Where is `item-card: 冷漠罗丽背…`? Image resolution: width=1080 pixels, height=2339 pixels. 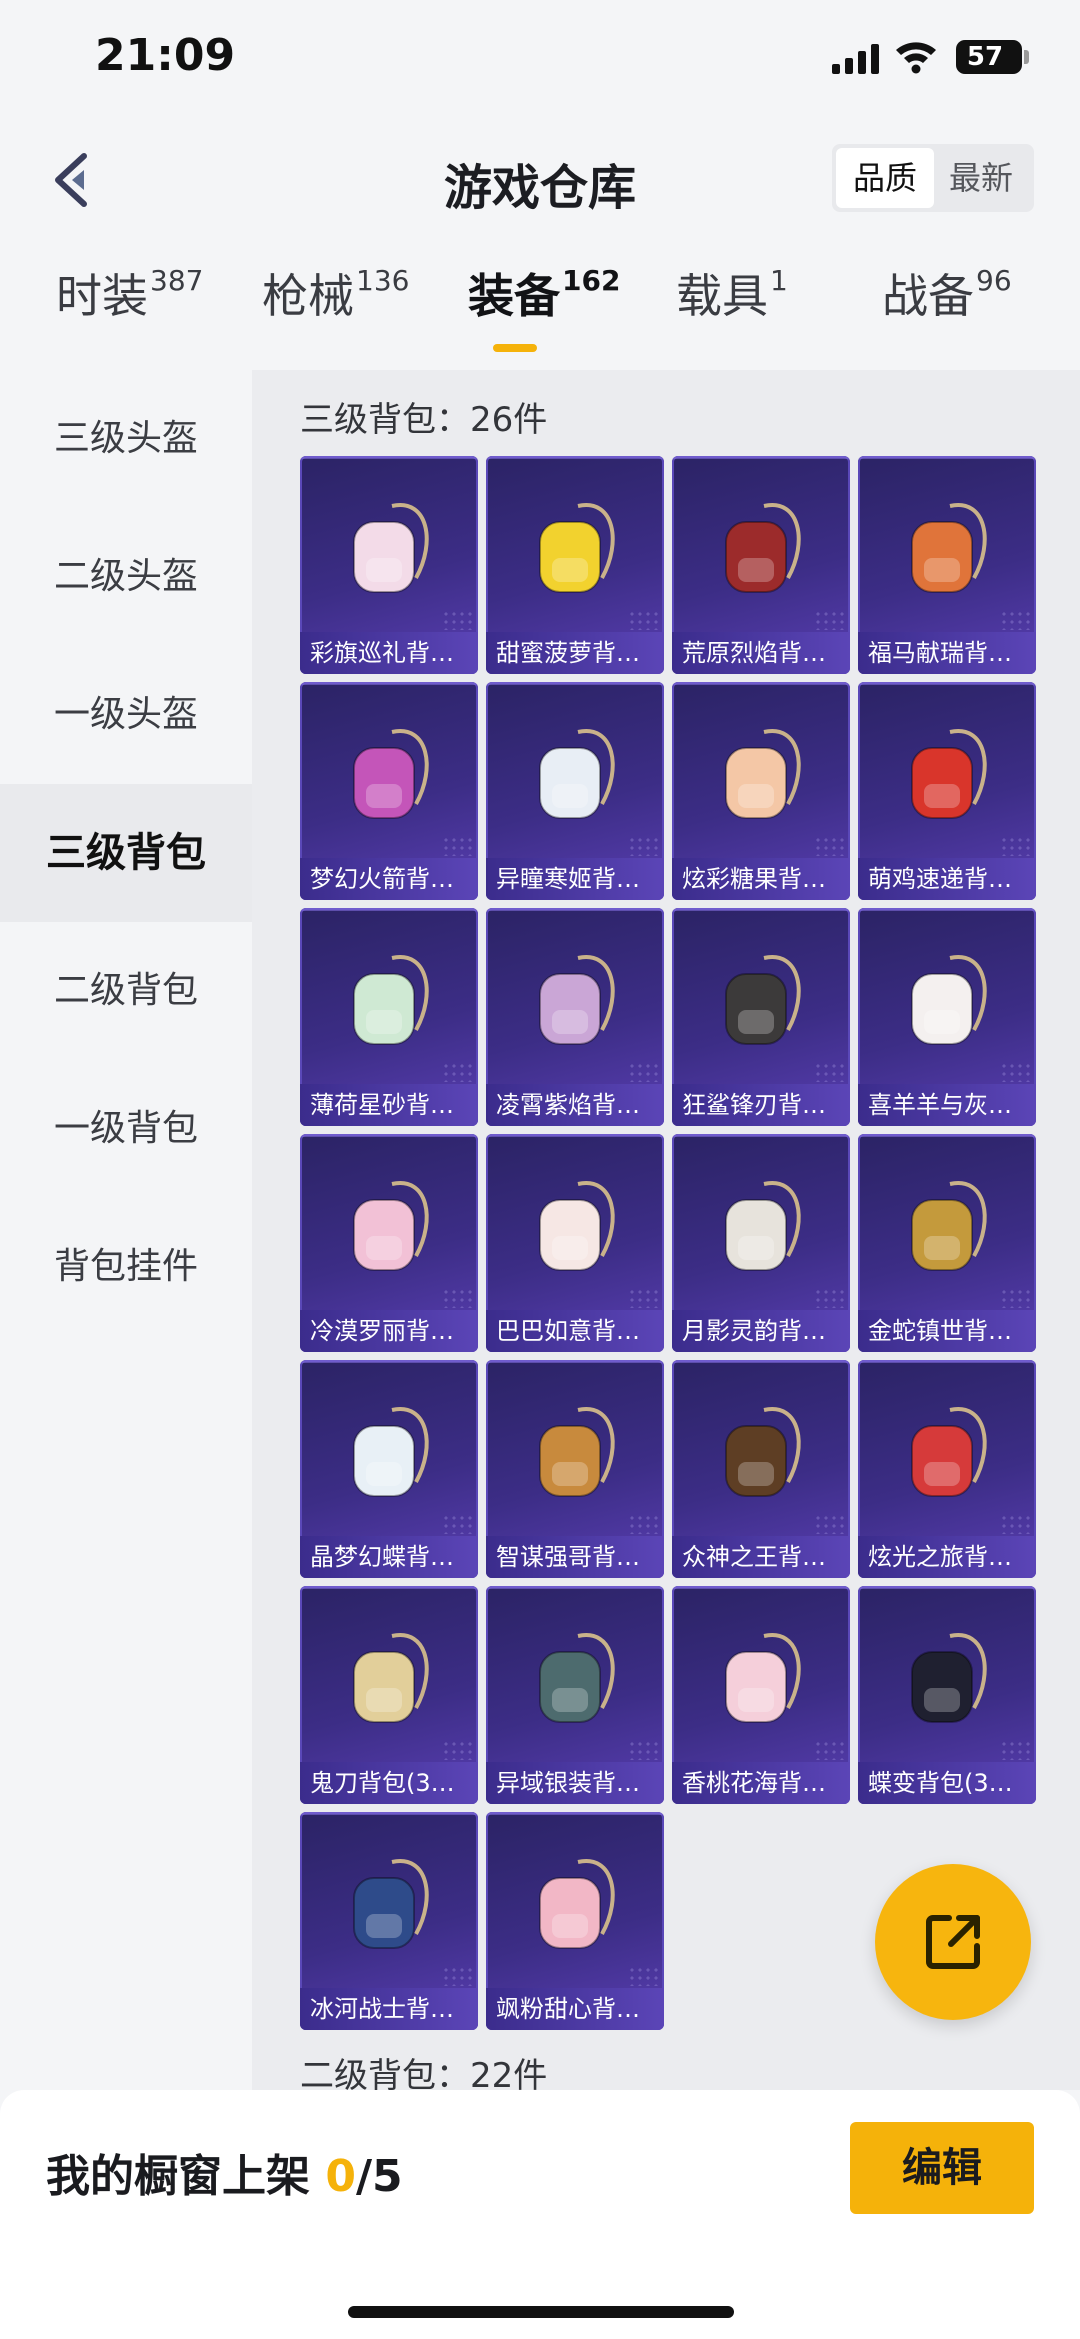 item-card: 冷漠罗丽背… is located at coordinates (389, 1243).